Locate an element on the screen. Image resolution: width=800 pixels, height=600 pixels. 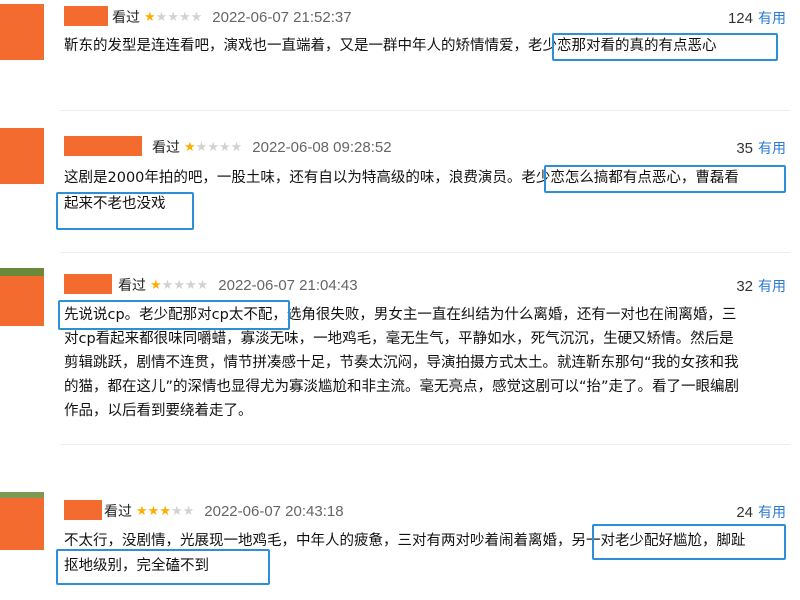
useful-count: 35 is located at coordinates (744, 148).